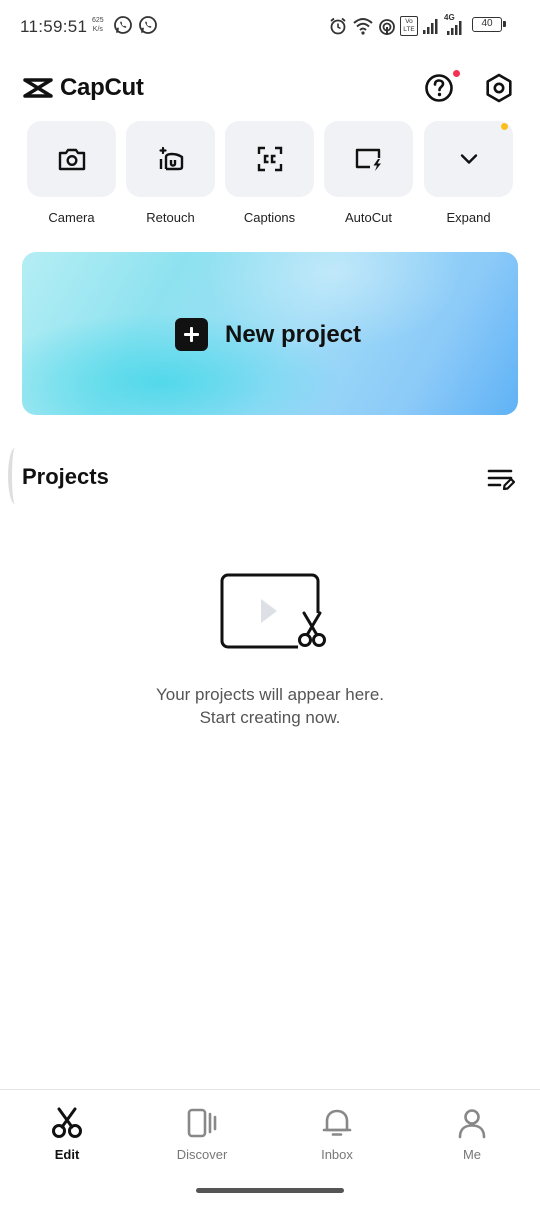 The image size is (540, 1206). I want to click on bell-icon, so click(337, 1122).